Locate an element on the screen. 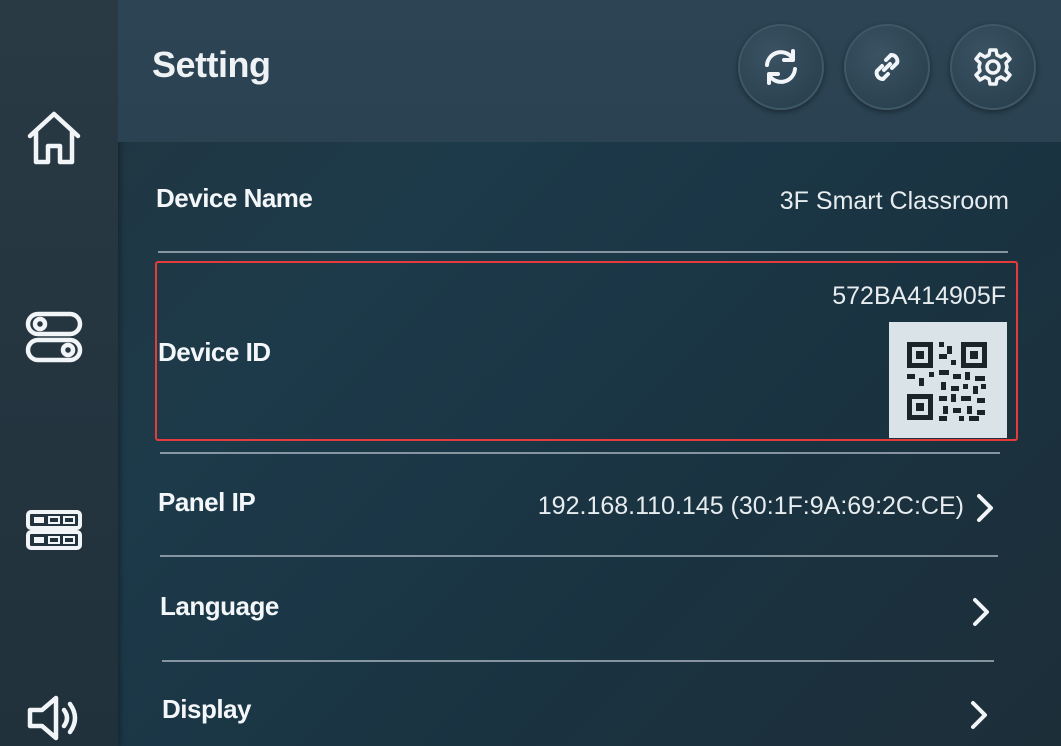  refresh-button is located at coordinates (781, 67).